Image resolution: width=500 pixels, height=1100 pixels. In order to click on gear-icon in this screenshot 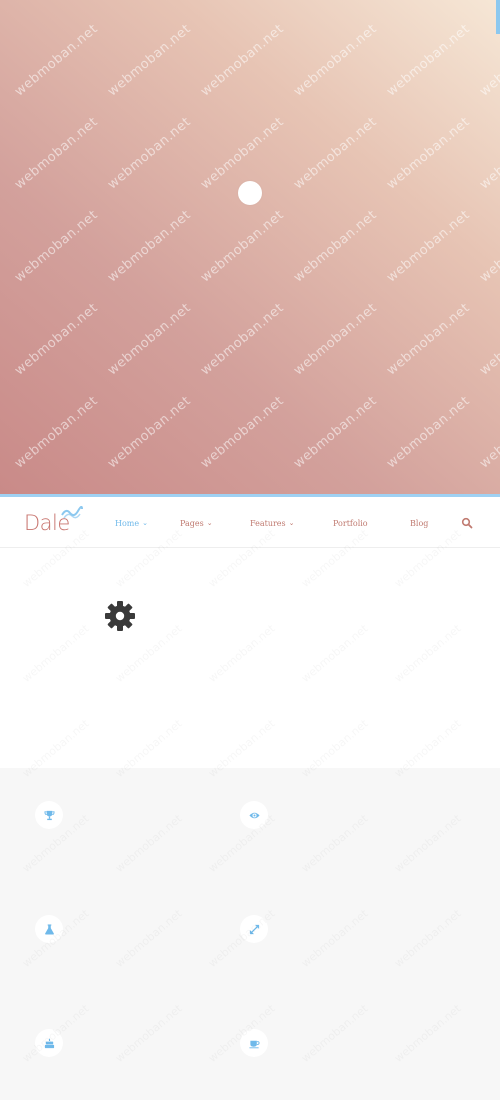, I will do `click(120, 616)`.